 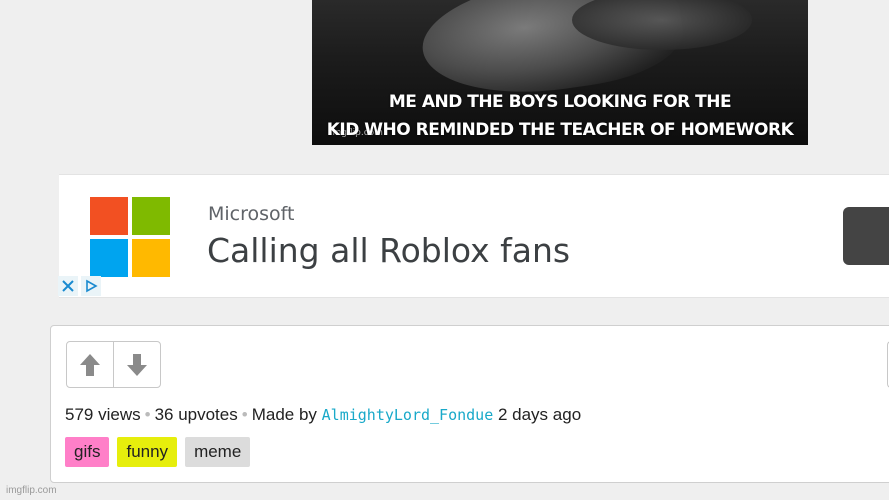 What do you see at coordinates (560, 130) in the screenshot?
I see `meme-caption-bottom: KID WHO REMINDED THE TEACHER OF HOMEWORK` at bounding box center [560, 130].